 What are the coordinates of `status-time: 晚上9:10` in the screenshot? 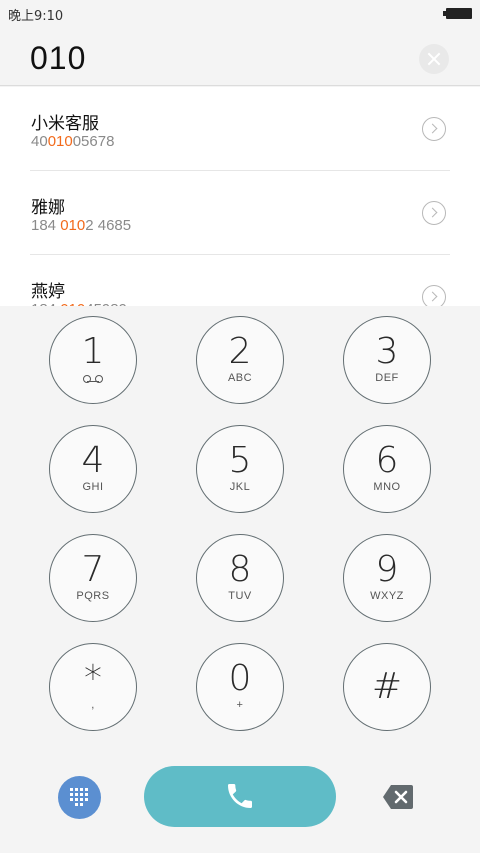 It's located at (36, 16).